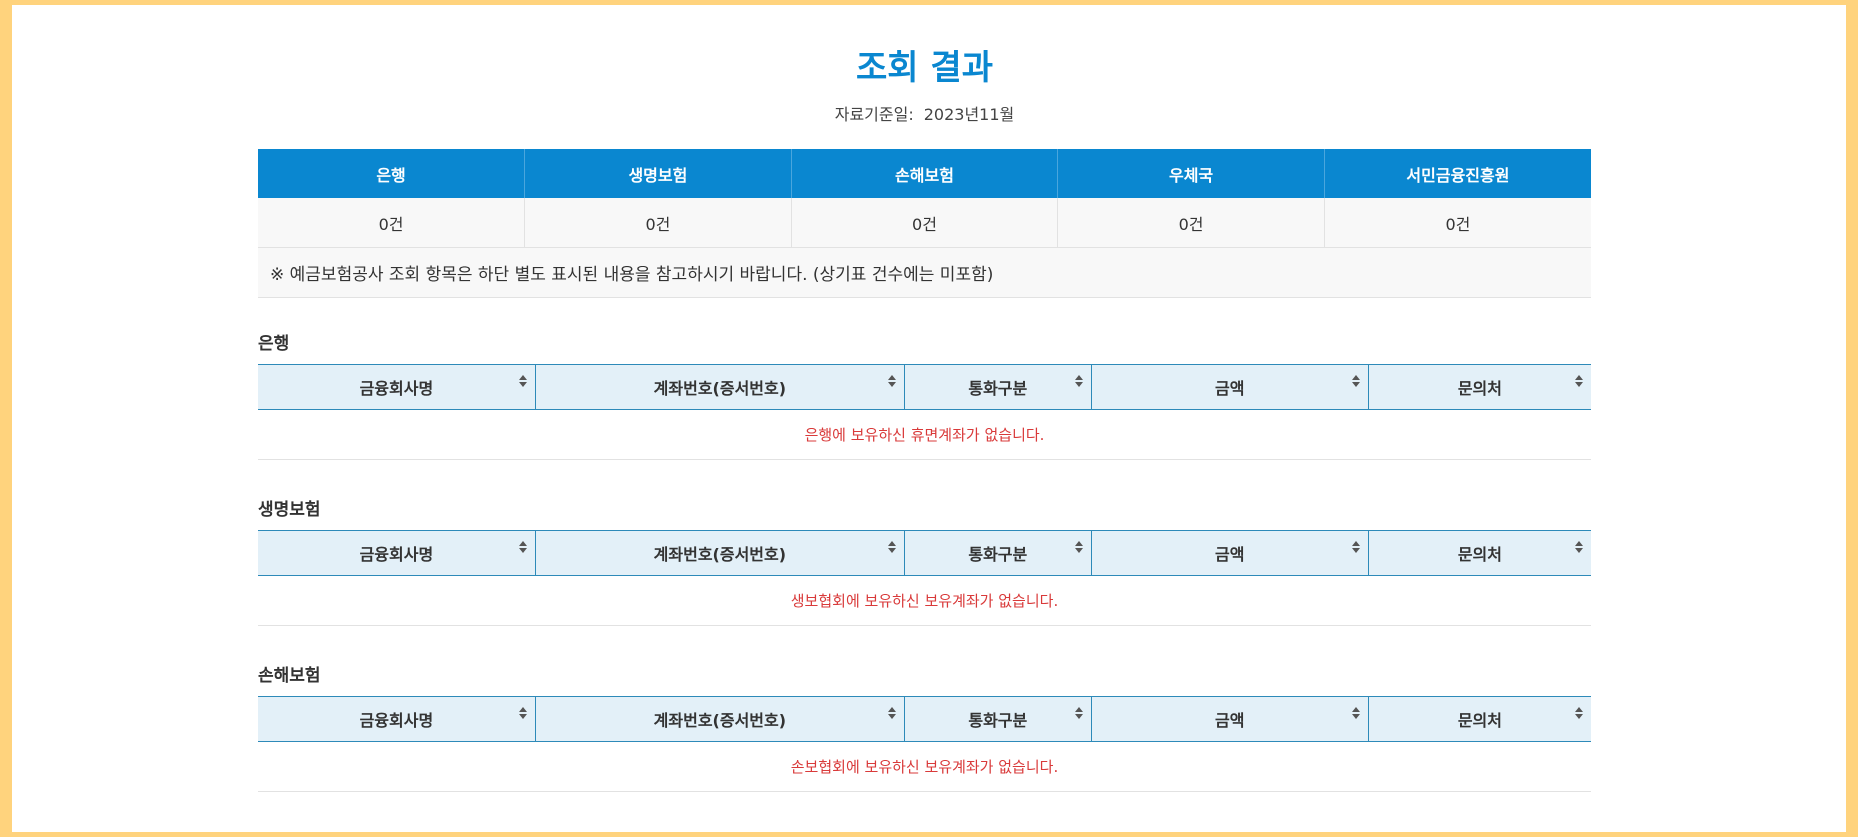  What do you see at coordinates (392, 173) in the screenshot?
I see `summary-header-bank: 은행` at bounding box center [392, 173].